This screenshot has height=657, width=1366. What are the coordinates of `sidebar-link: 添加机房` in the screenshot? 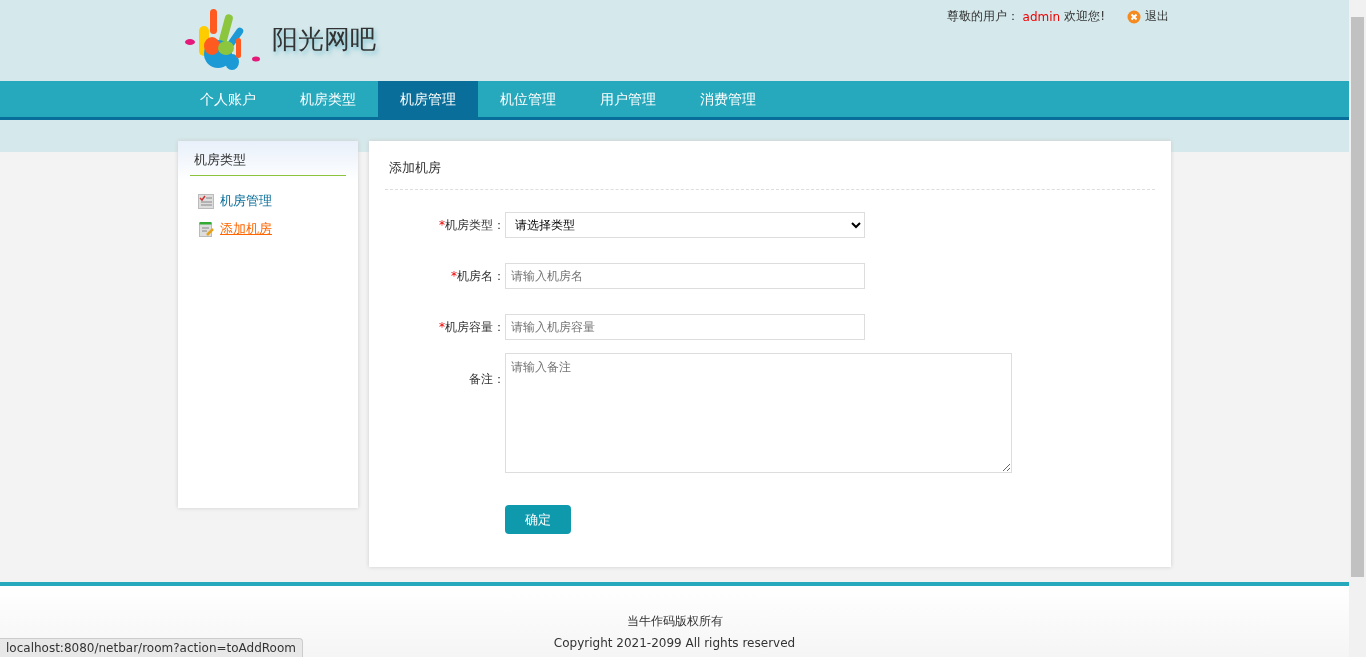 It's located at (246, 229).